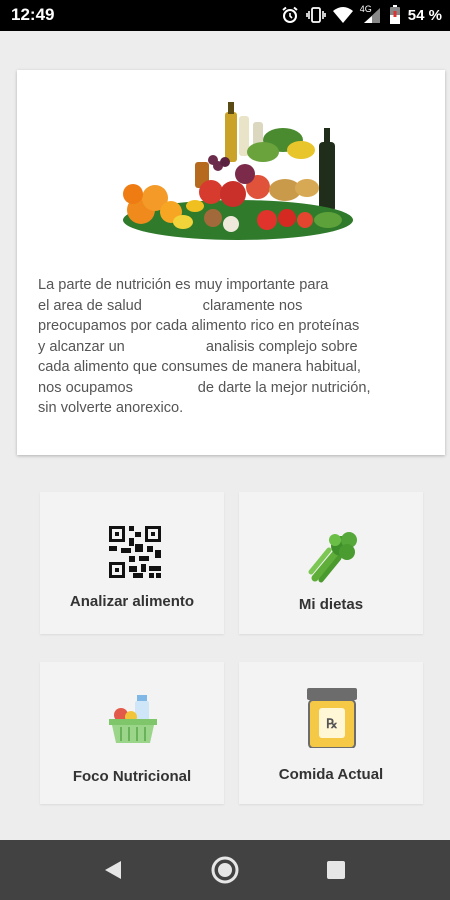  What do you see at coordinates (132, 776) in the screenshot?
I see `tile-label: Foco Nutricional` at bounding box center [132, 776].